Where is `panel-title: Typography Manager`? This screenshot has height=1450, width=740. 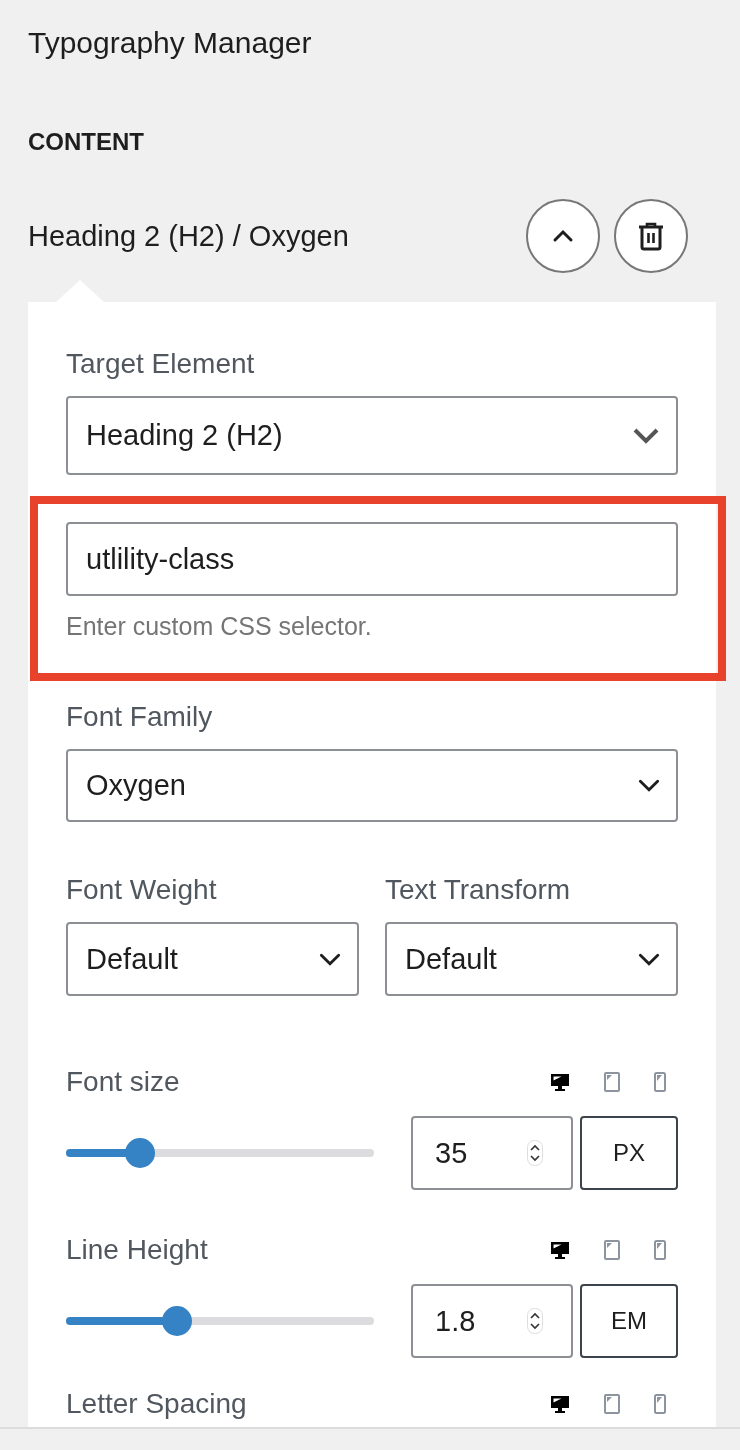 panel-title: Typography Manager is located at coordinates (170, 43).